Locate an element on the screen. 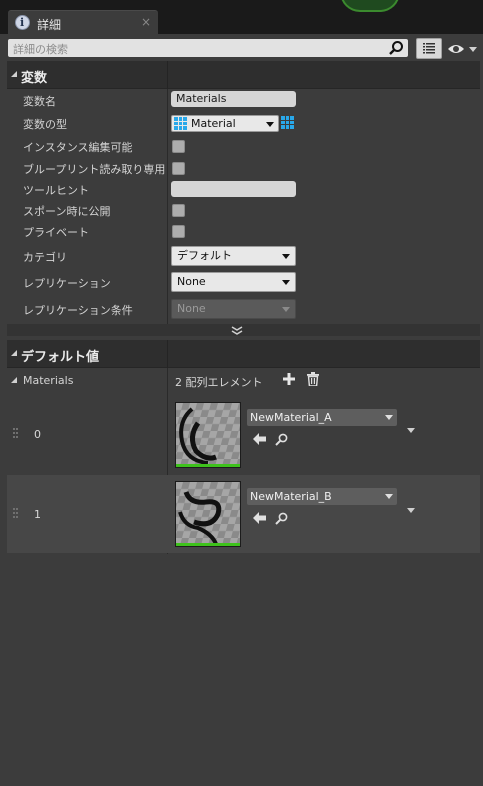 The height and width of the screenshot is (786, 483). property-label: ツールヒント is located at coordinates (56, 190).